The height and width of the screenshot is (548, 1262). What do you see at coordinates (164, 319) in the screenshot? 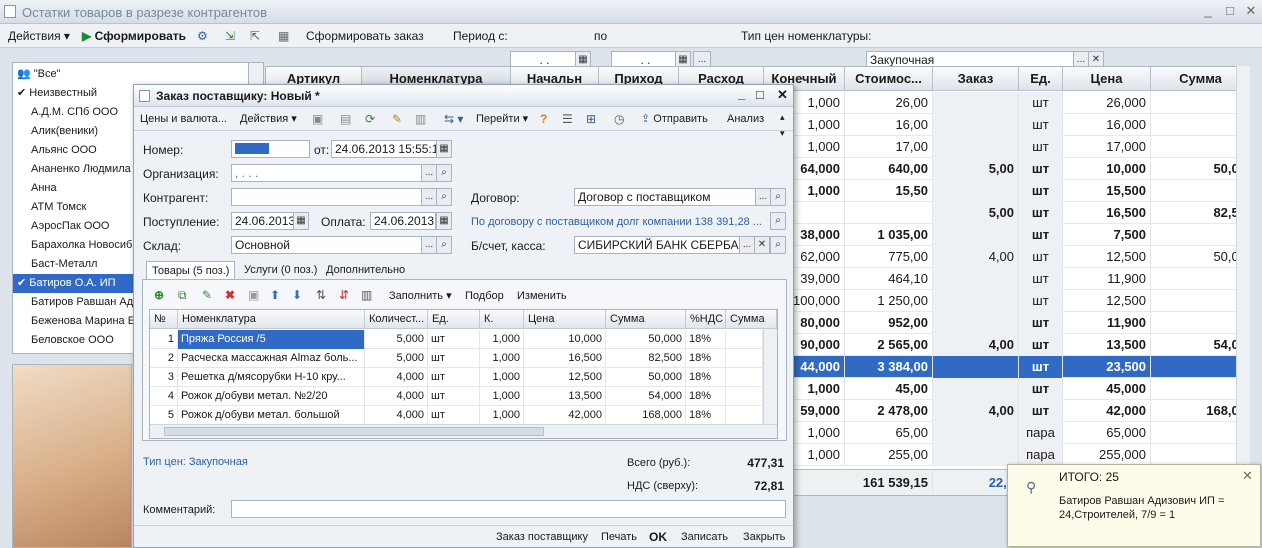
I see `goods-header-cell: №` at bounding box center [164, 319].